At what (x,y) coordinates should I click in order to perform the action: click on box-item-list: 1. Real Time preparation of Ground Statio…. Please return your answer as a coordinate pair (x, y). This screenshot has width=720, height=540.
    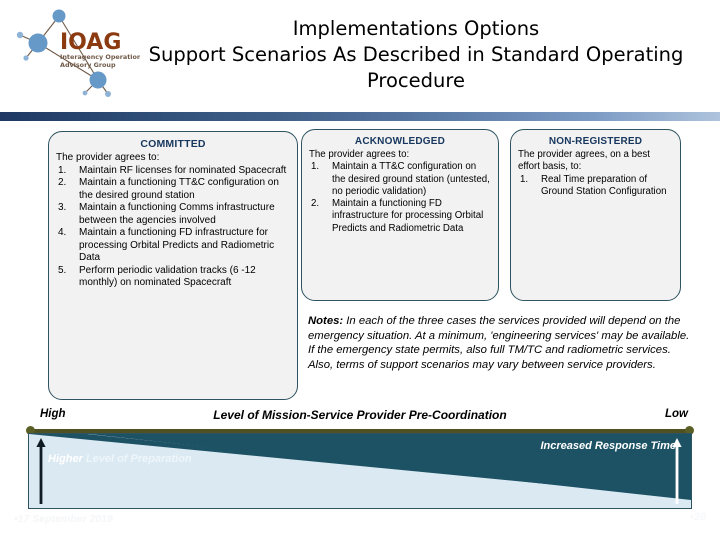
    Looking at the image, I should click on (595, 186).